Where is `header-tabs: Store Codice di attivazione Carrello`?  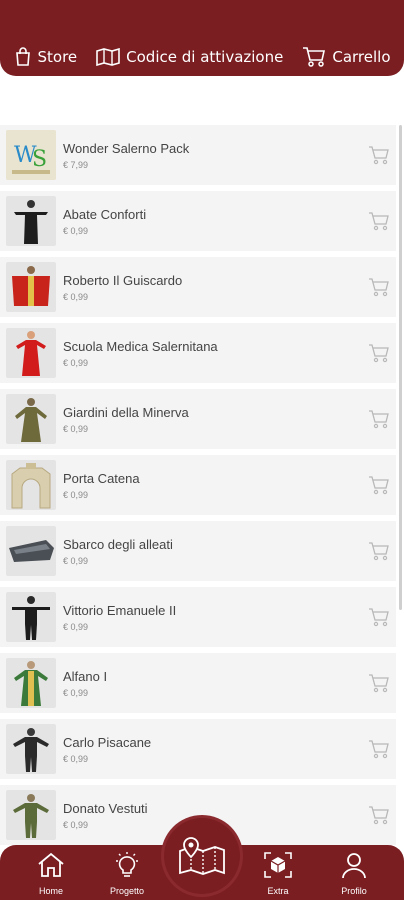
header-tabs: Store Codice di attivazione Carrello is located at coordinates (202, 57).